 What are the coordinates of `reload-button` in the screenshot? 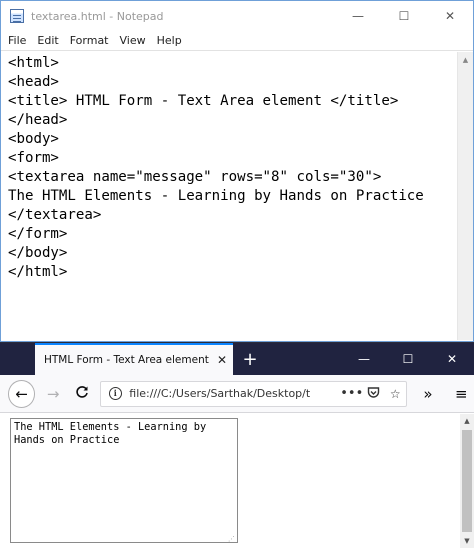 It's located at (81, 394).